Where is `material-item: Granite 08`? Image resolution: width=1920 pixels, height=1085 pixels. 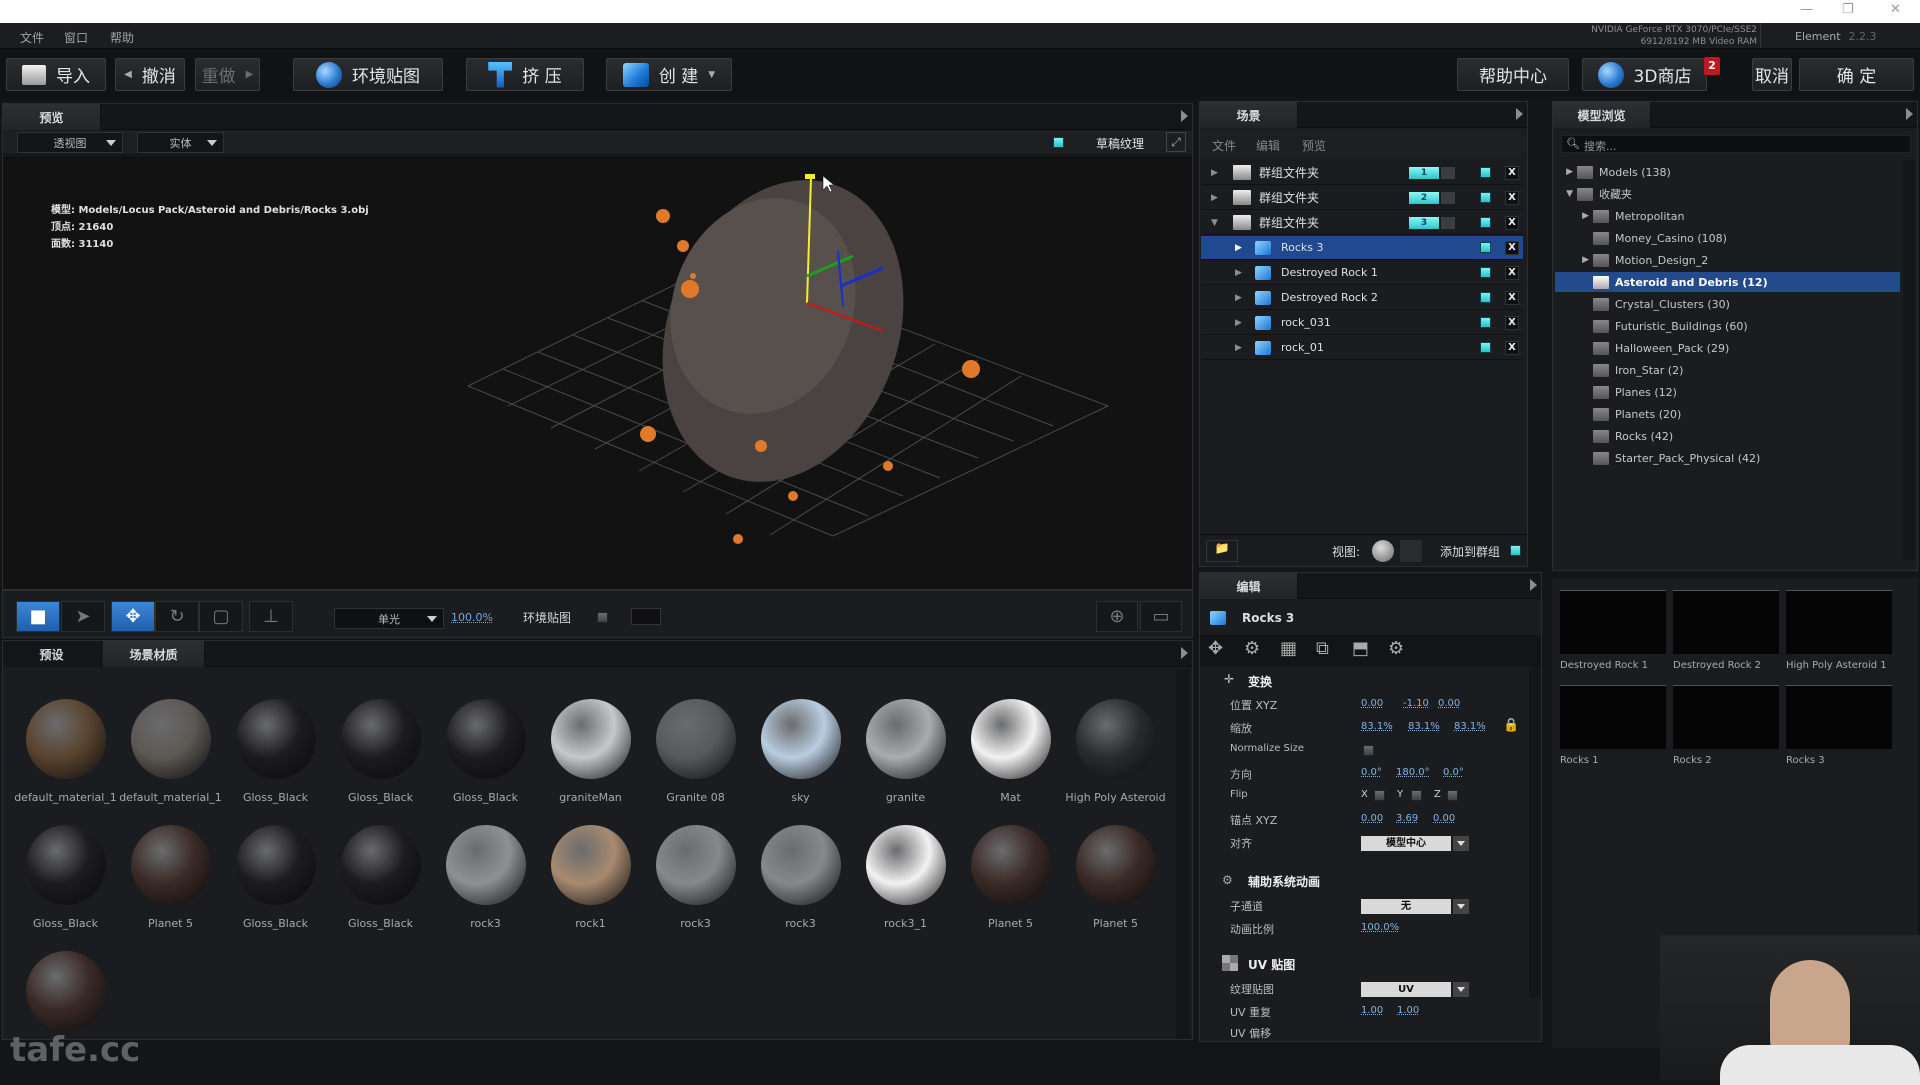 material-item: Granite 08 is located at coordinates (695, 751).